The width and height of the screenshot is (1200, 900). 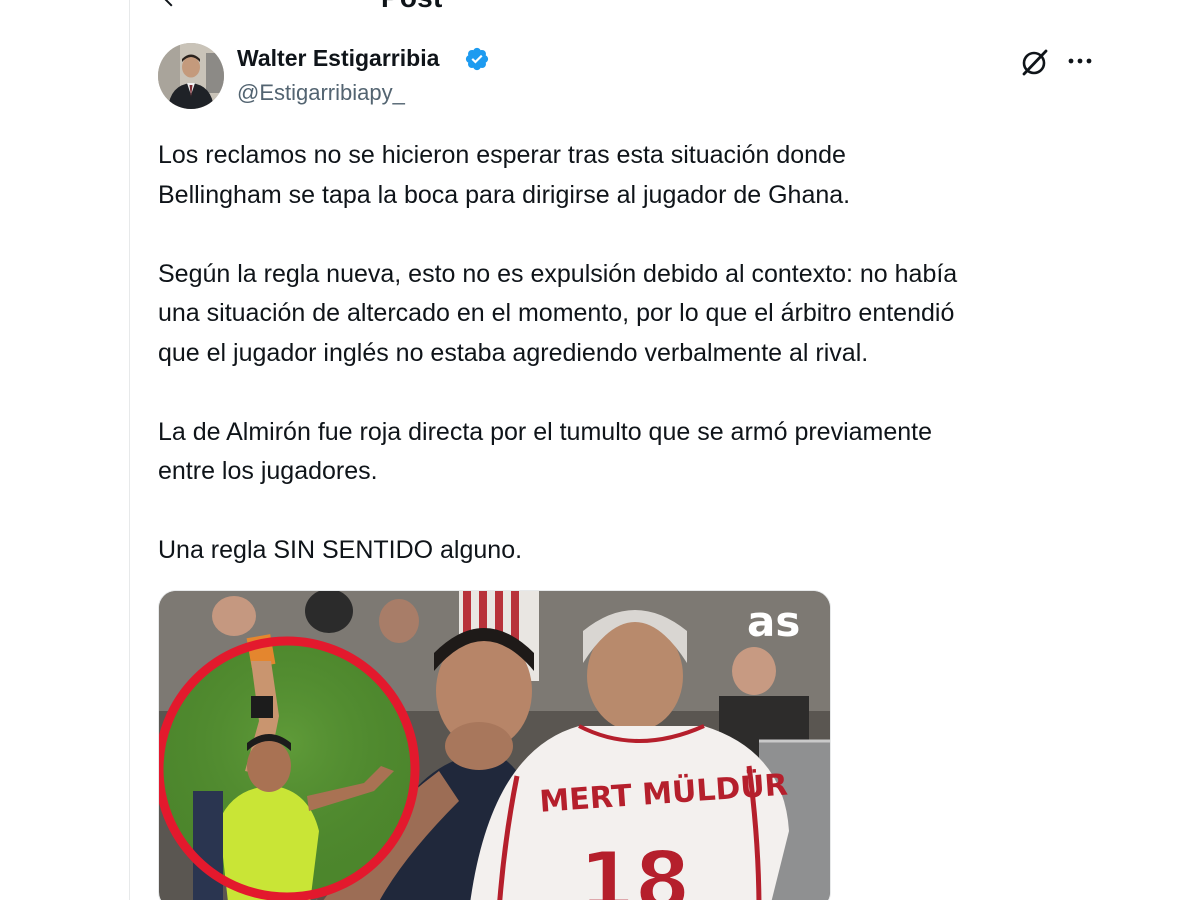 What do you see at coordinates (477, 59) in the screenshot?
I see `verified-badge-icon` at bounding box center [477, 59].